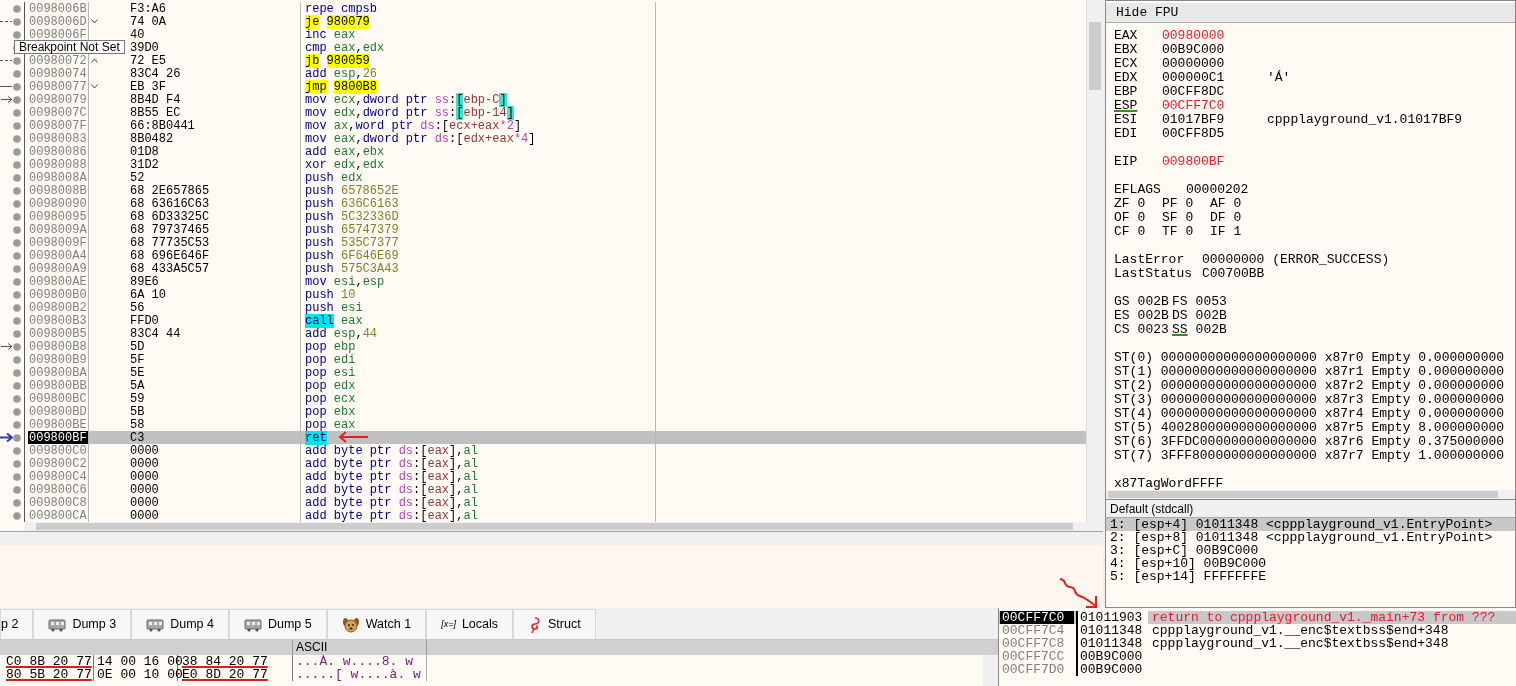 This screenshot has width=1516, height=686. I want to click on register-comment: cppplayground_v1.01017BF9, so click(1365, 120).